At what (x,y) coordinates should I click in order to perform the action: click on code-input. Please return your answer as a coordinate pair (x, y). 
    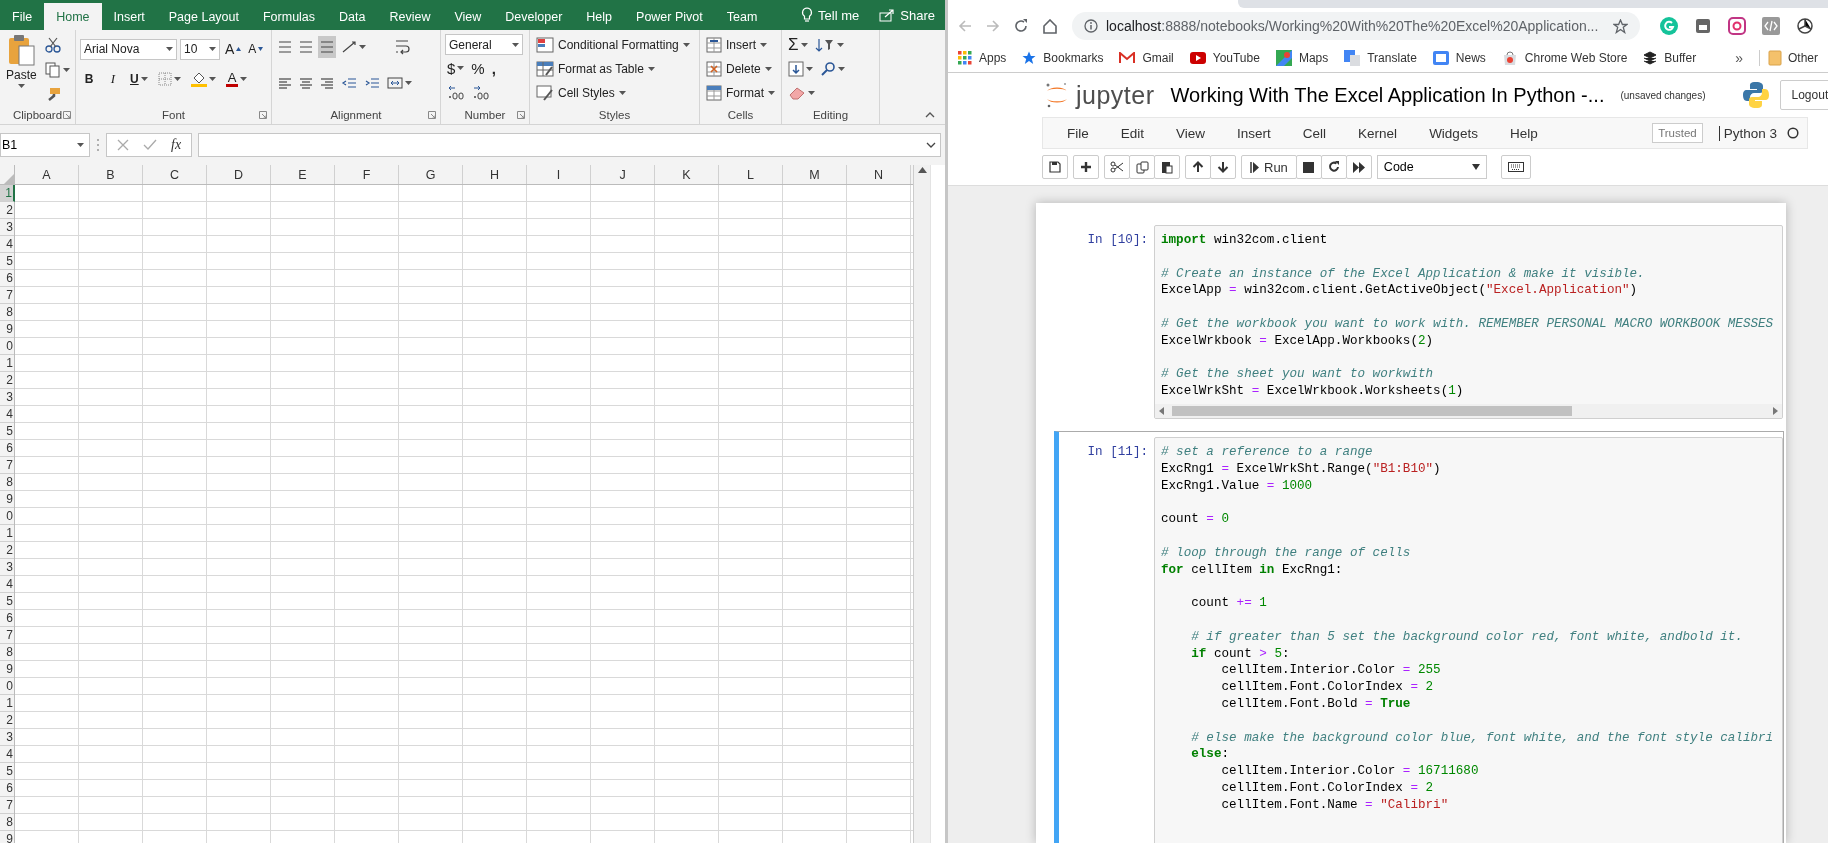
    Looking at the image, I should click on (1468, 322).